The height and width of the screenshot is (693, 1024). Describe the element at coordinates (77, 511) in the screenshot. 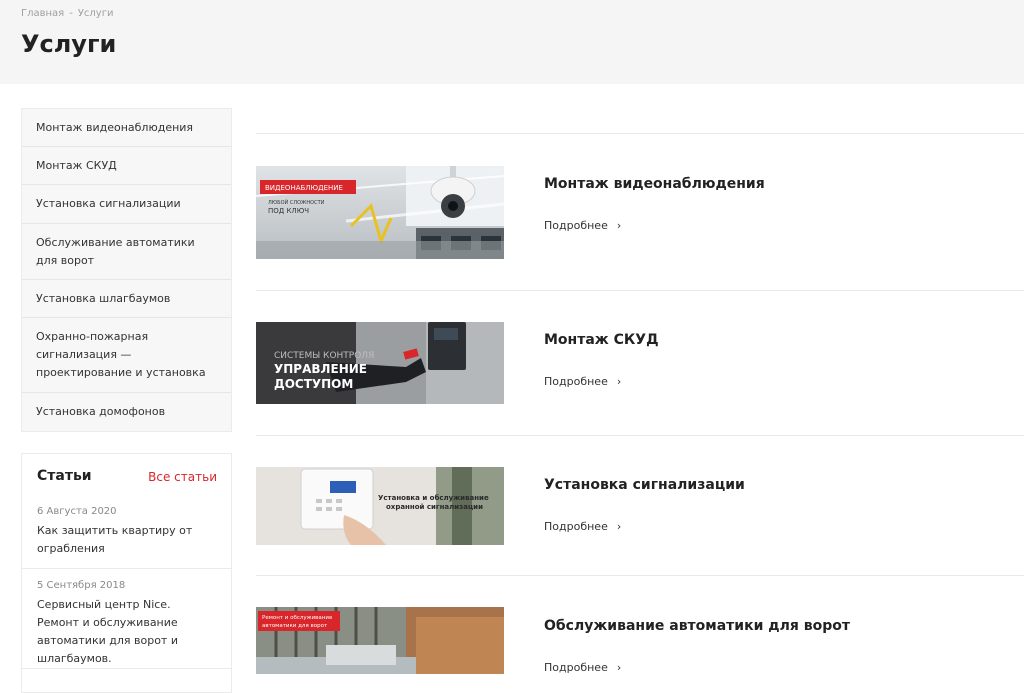

I see `article-date: 6 Августа 2020` at that location.